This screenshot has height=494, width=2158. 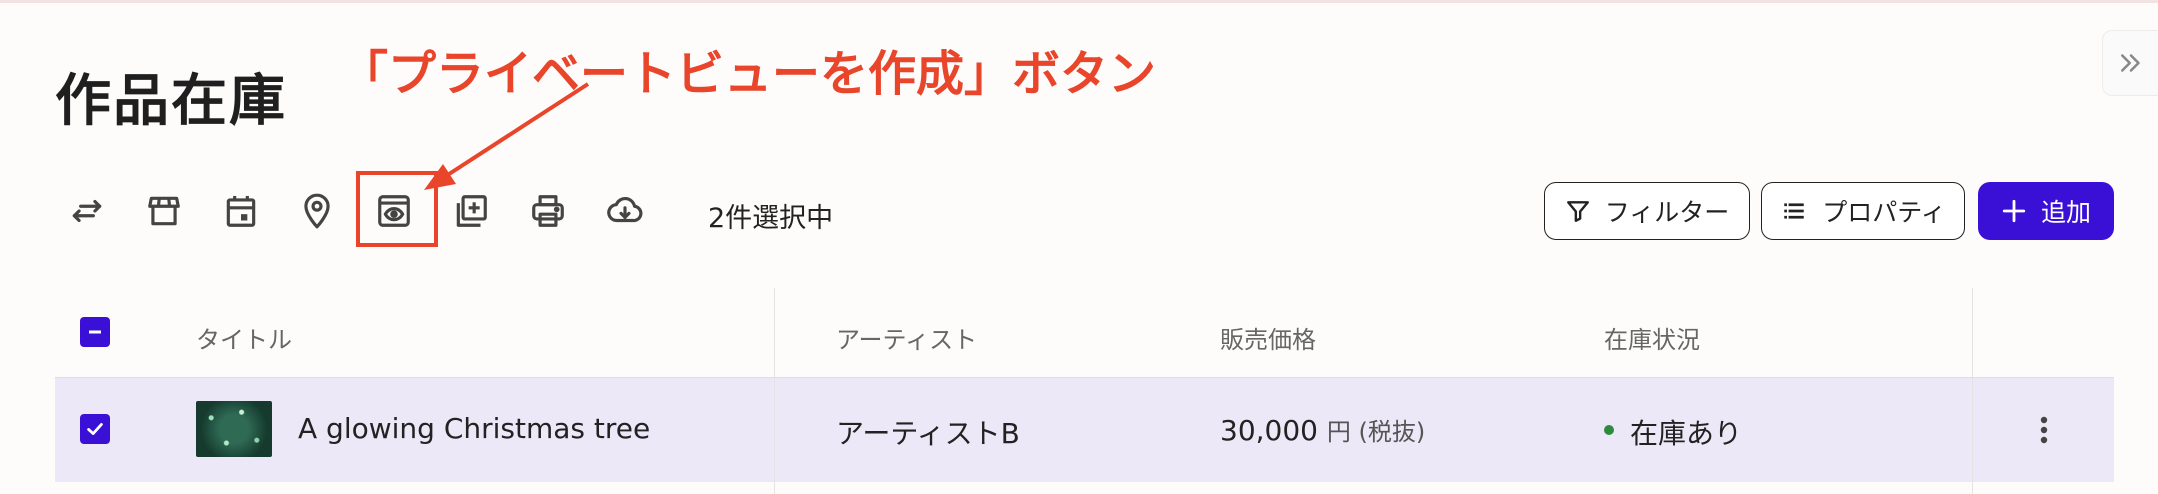 I want to click on property-button-label: プロパティ, so click(x=1884, y=212).